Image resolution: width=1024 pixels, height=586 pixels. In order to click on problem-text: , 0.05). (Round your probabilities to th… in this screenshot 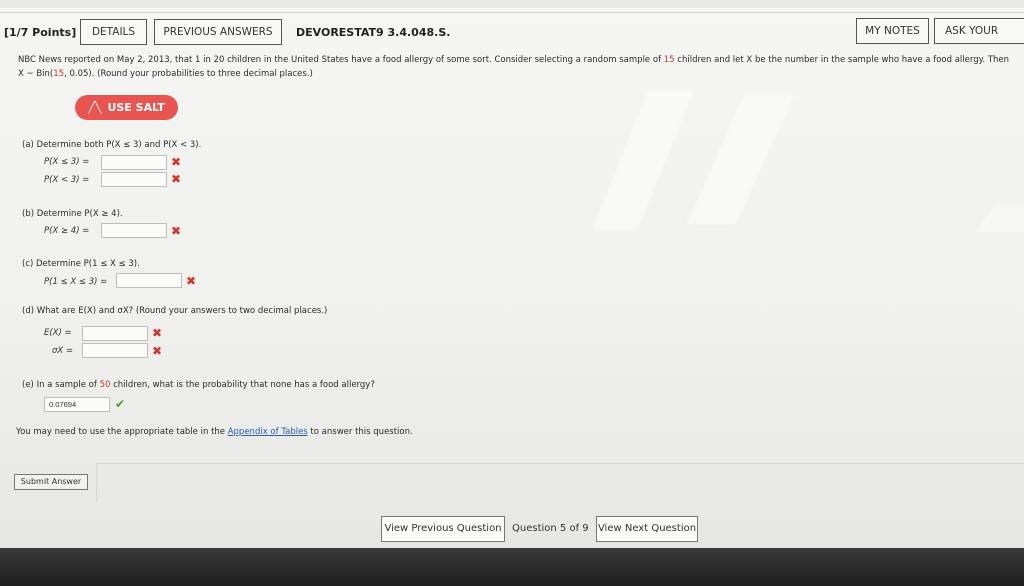, I will do `click(188, 74)`.